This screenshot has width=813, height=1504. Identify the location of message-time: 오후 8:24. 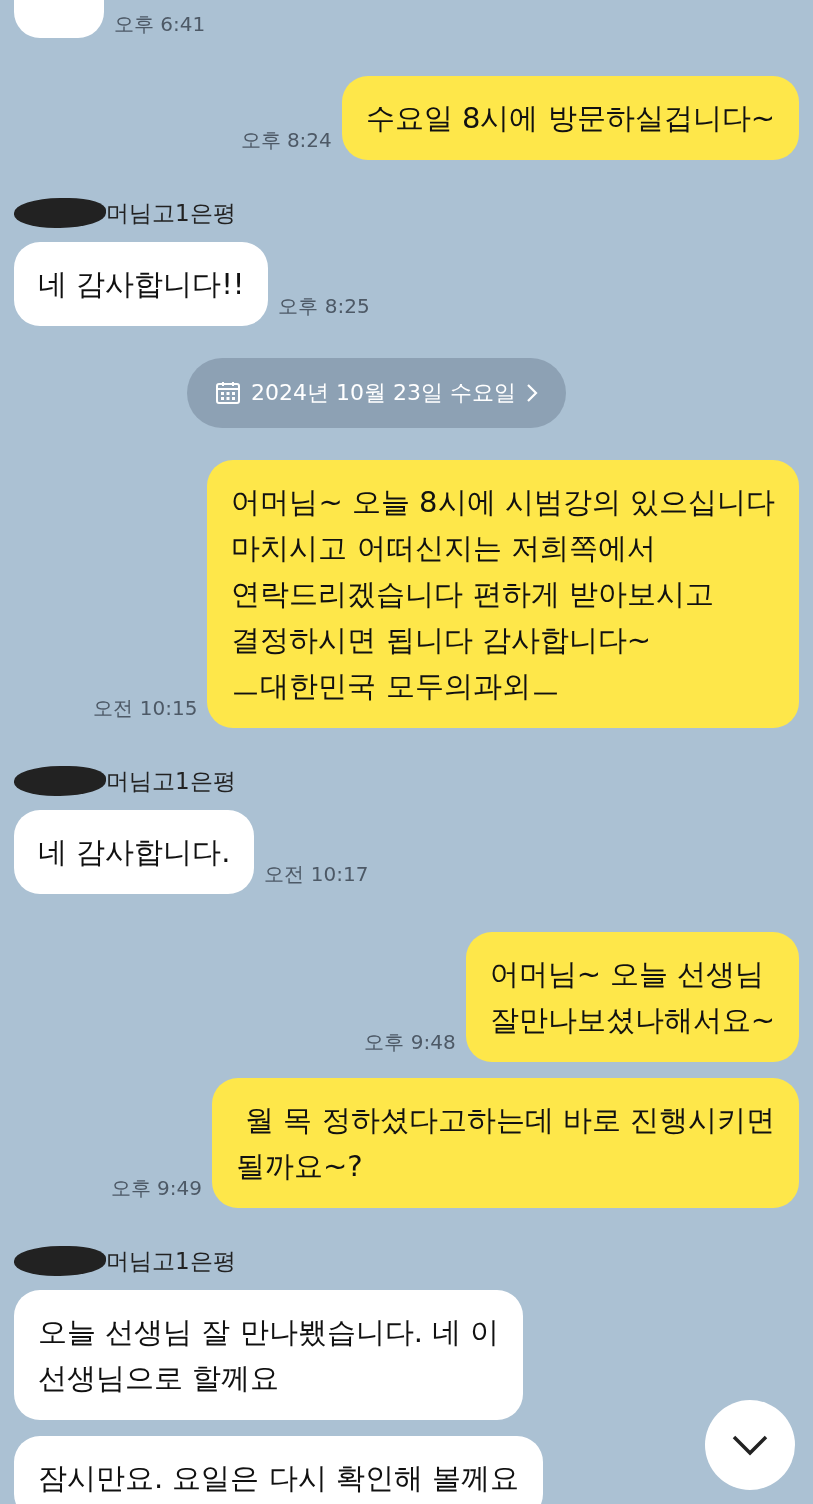
(286, 140).